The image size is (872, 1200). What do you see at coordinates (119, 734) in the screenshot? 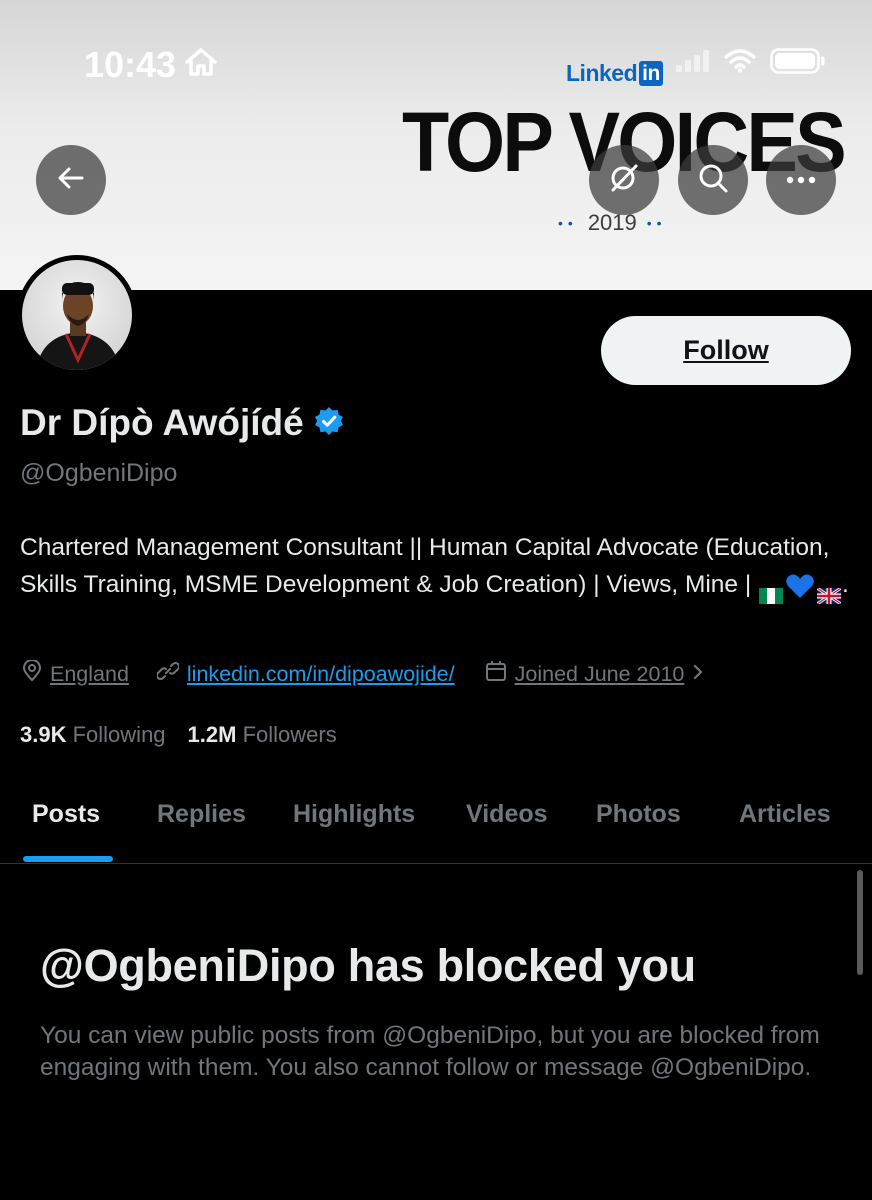
I see `following-label: Following` at bounding box center [119, 734].